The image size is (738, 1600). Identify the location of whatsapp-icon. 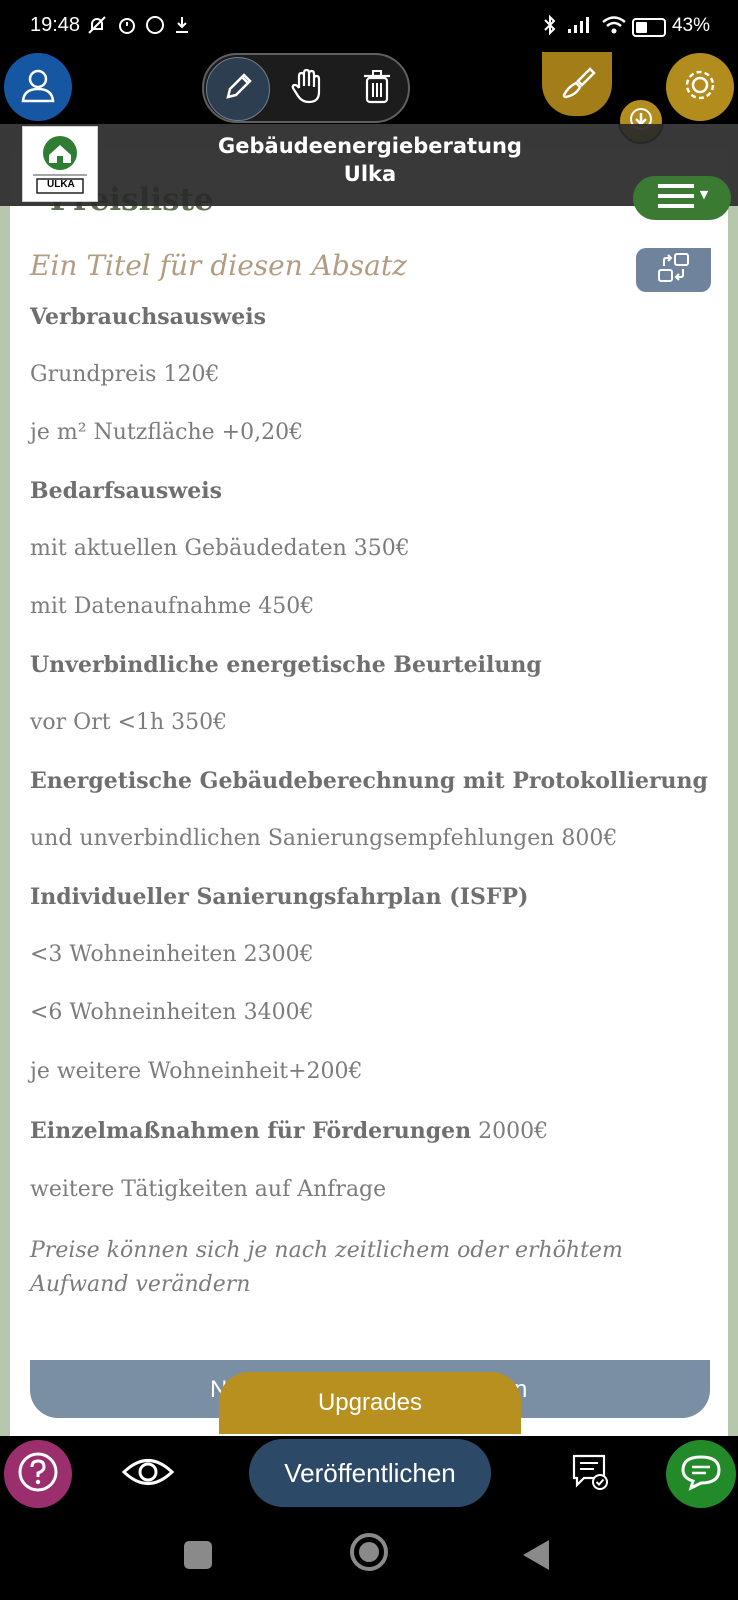
(155, 27).